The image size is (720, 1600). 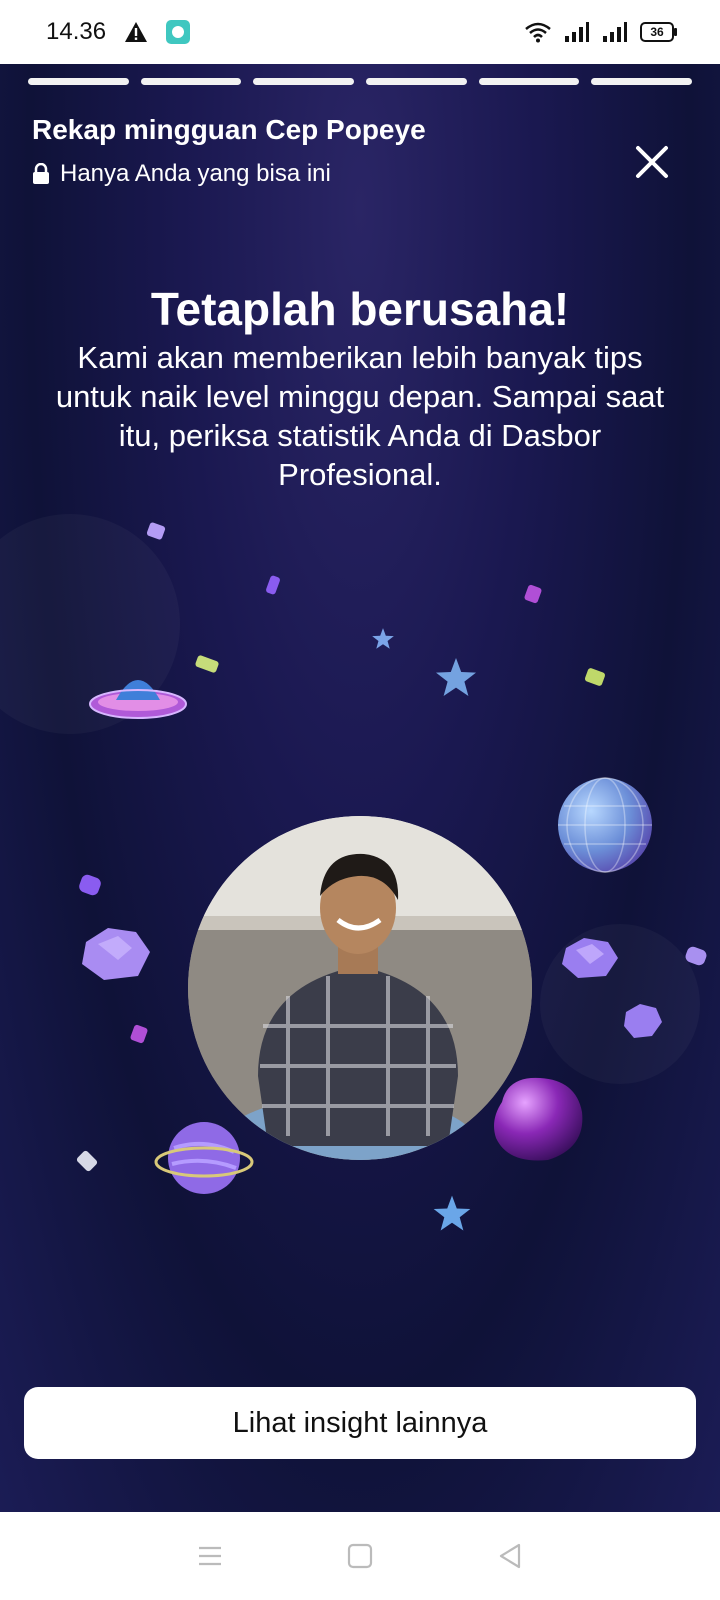 What do you see at coordinates (360, 81) in the screenshot?
I see `story-progress-bar` at bounding box center [360, 81].